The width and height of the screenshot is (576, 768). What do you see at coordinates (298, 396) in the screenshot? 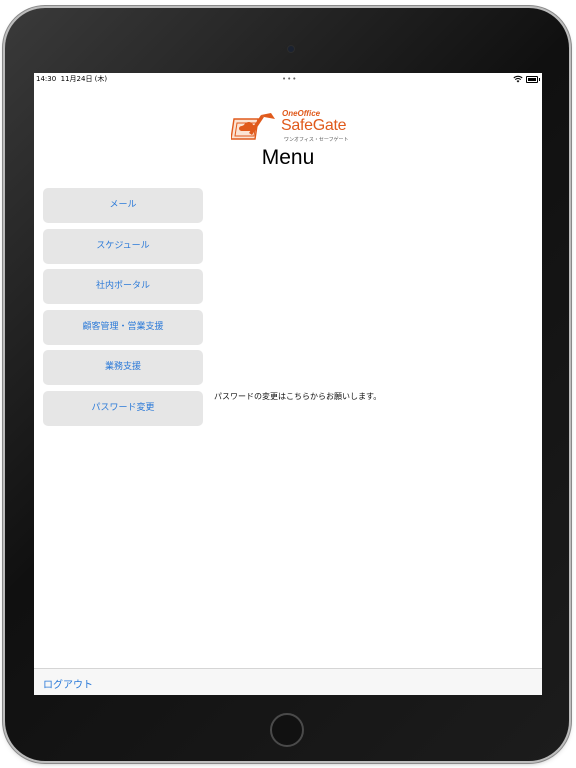
I see `password-change-hint: パスワードの変更はこちらからお願いします。` at bounding box center [298, 396].